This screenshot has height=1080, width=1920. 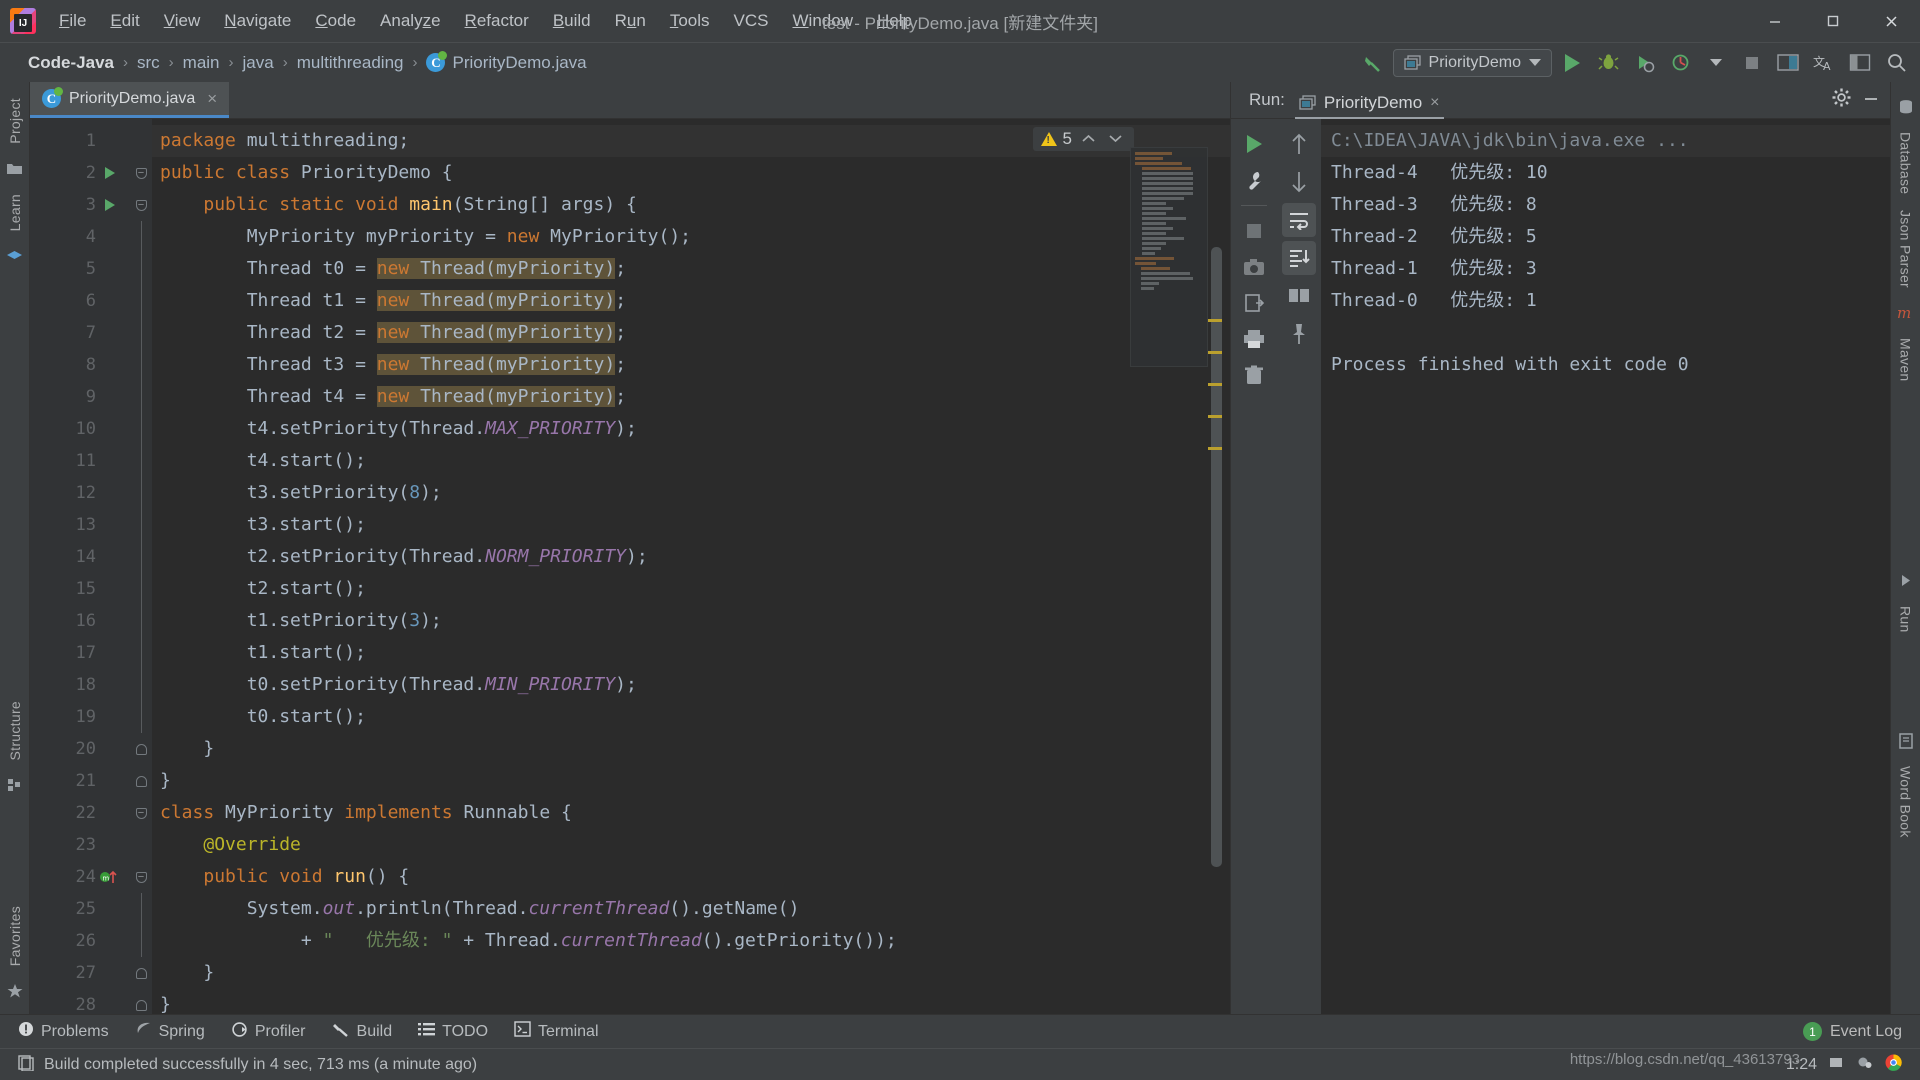 I want to click on editor-scrollbar, so click(x=1215, y=576).